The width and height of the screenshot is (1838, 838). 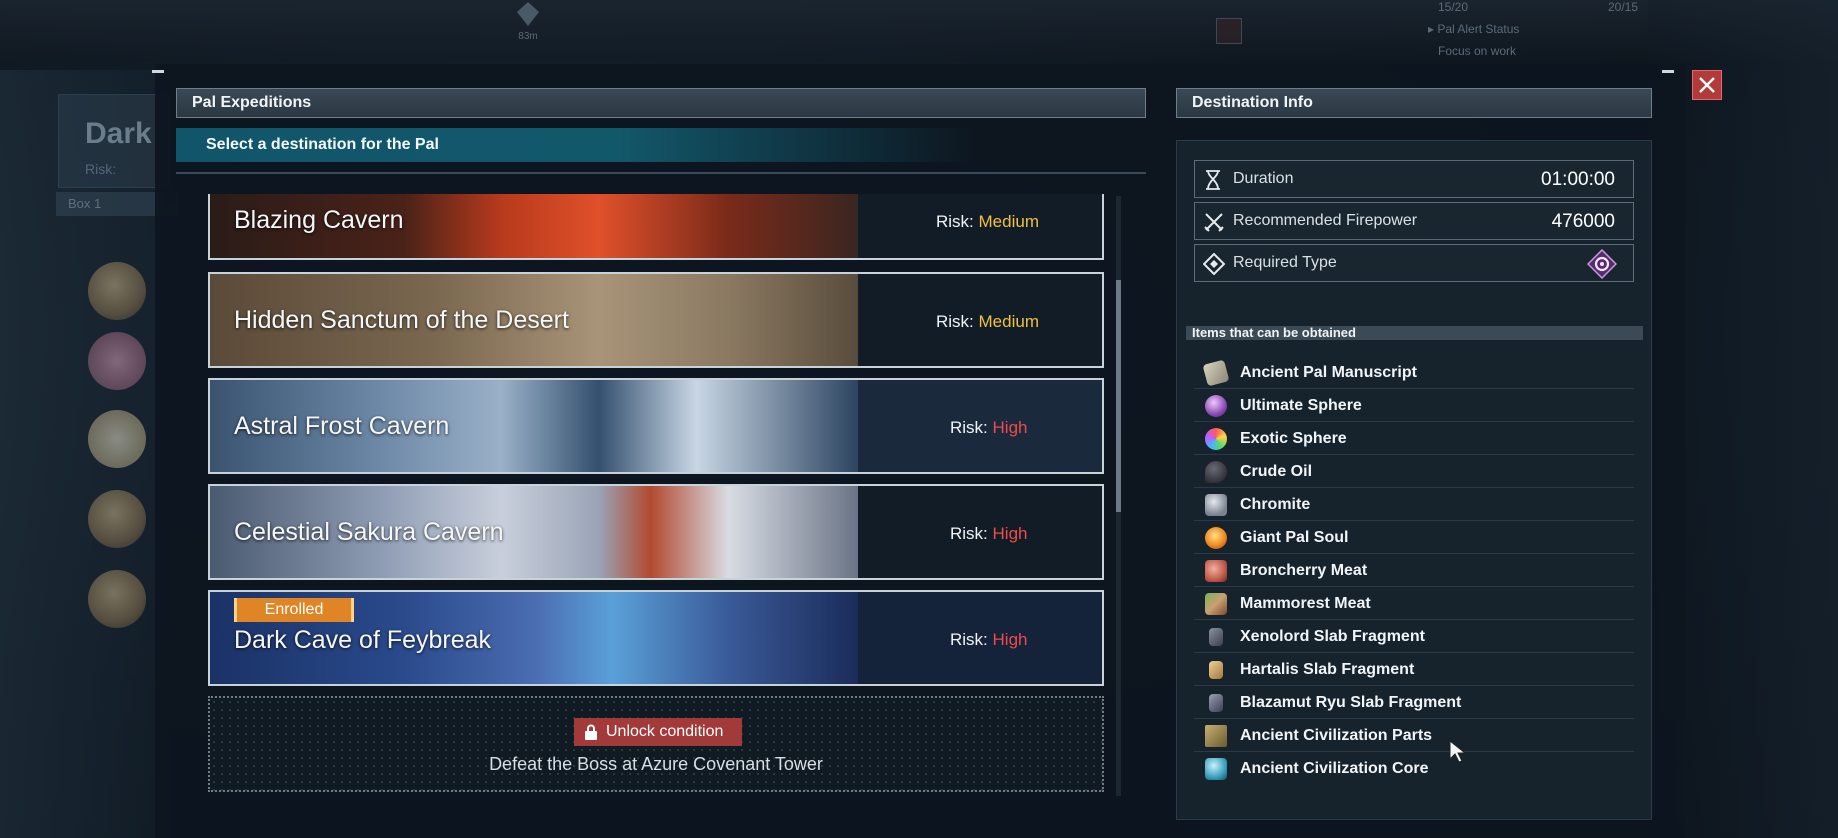 What do you see at coordinates (342, 426) in the screenshot?
I see `destination-name: Astral Frost Cavern` at bounding box center [342, 426].